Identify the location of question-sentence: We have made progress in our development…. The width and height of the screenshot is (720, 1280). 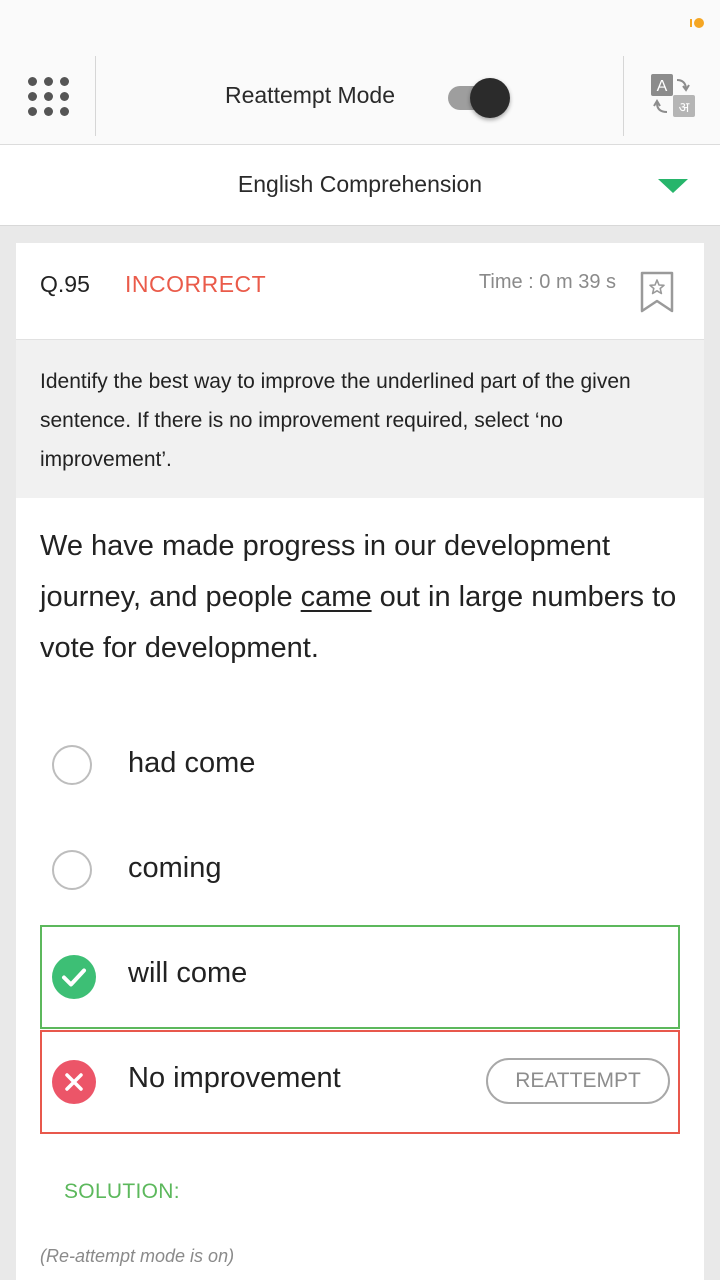
(365, 597).